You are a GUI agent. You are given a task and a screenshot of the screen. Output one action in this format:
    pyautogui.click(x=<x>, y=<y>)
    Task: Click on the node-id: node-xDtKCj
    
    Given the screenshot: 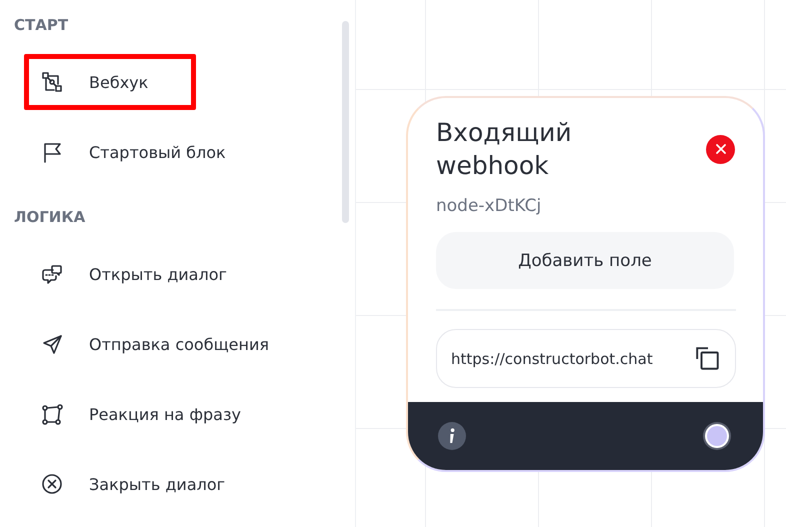 What is the action you would take?
    pyautogui.click(x=489, y=206)
    